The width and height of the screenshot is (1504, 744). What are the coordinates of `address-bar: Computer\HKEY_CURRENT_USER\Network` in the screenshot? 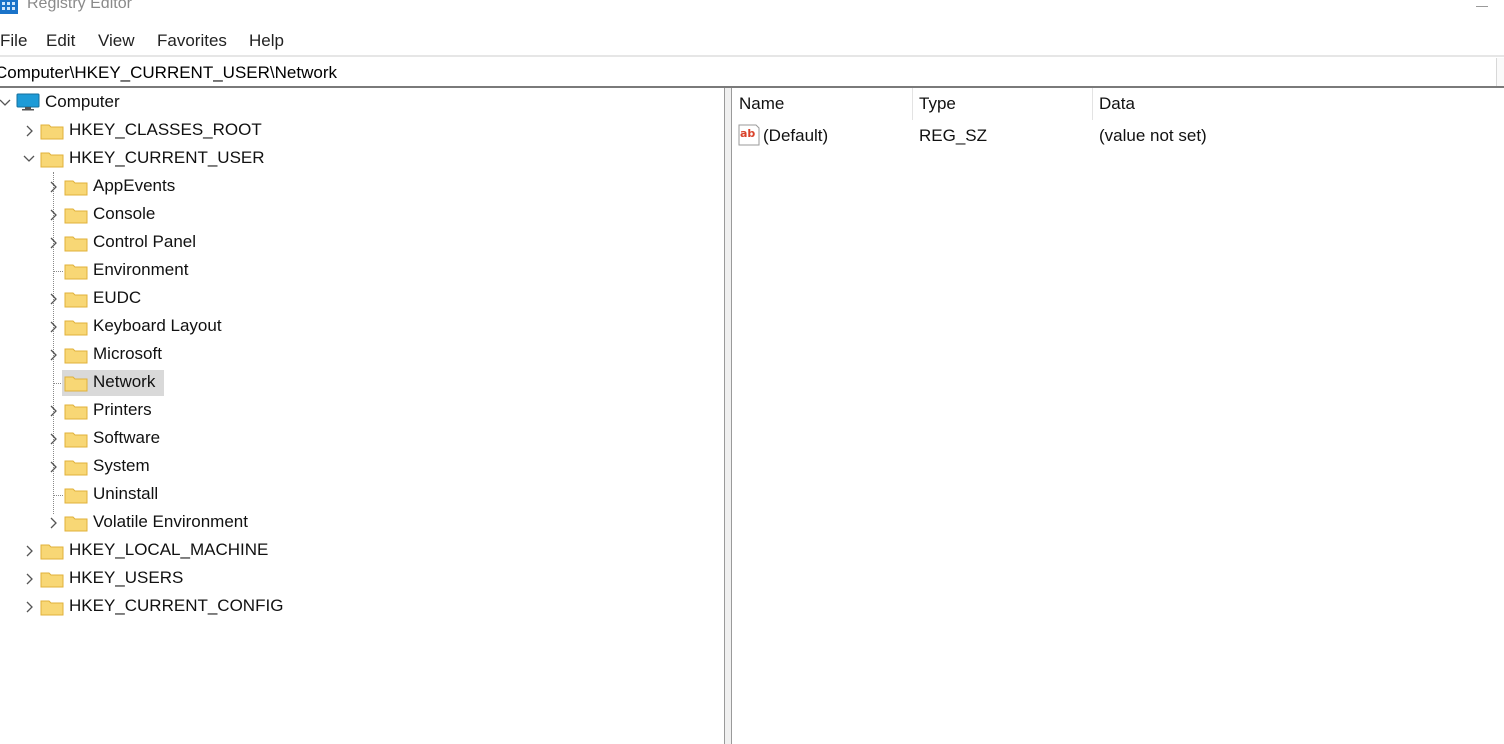 It's located at (752, 72).